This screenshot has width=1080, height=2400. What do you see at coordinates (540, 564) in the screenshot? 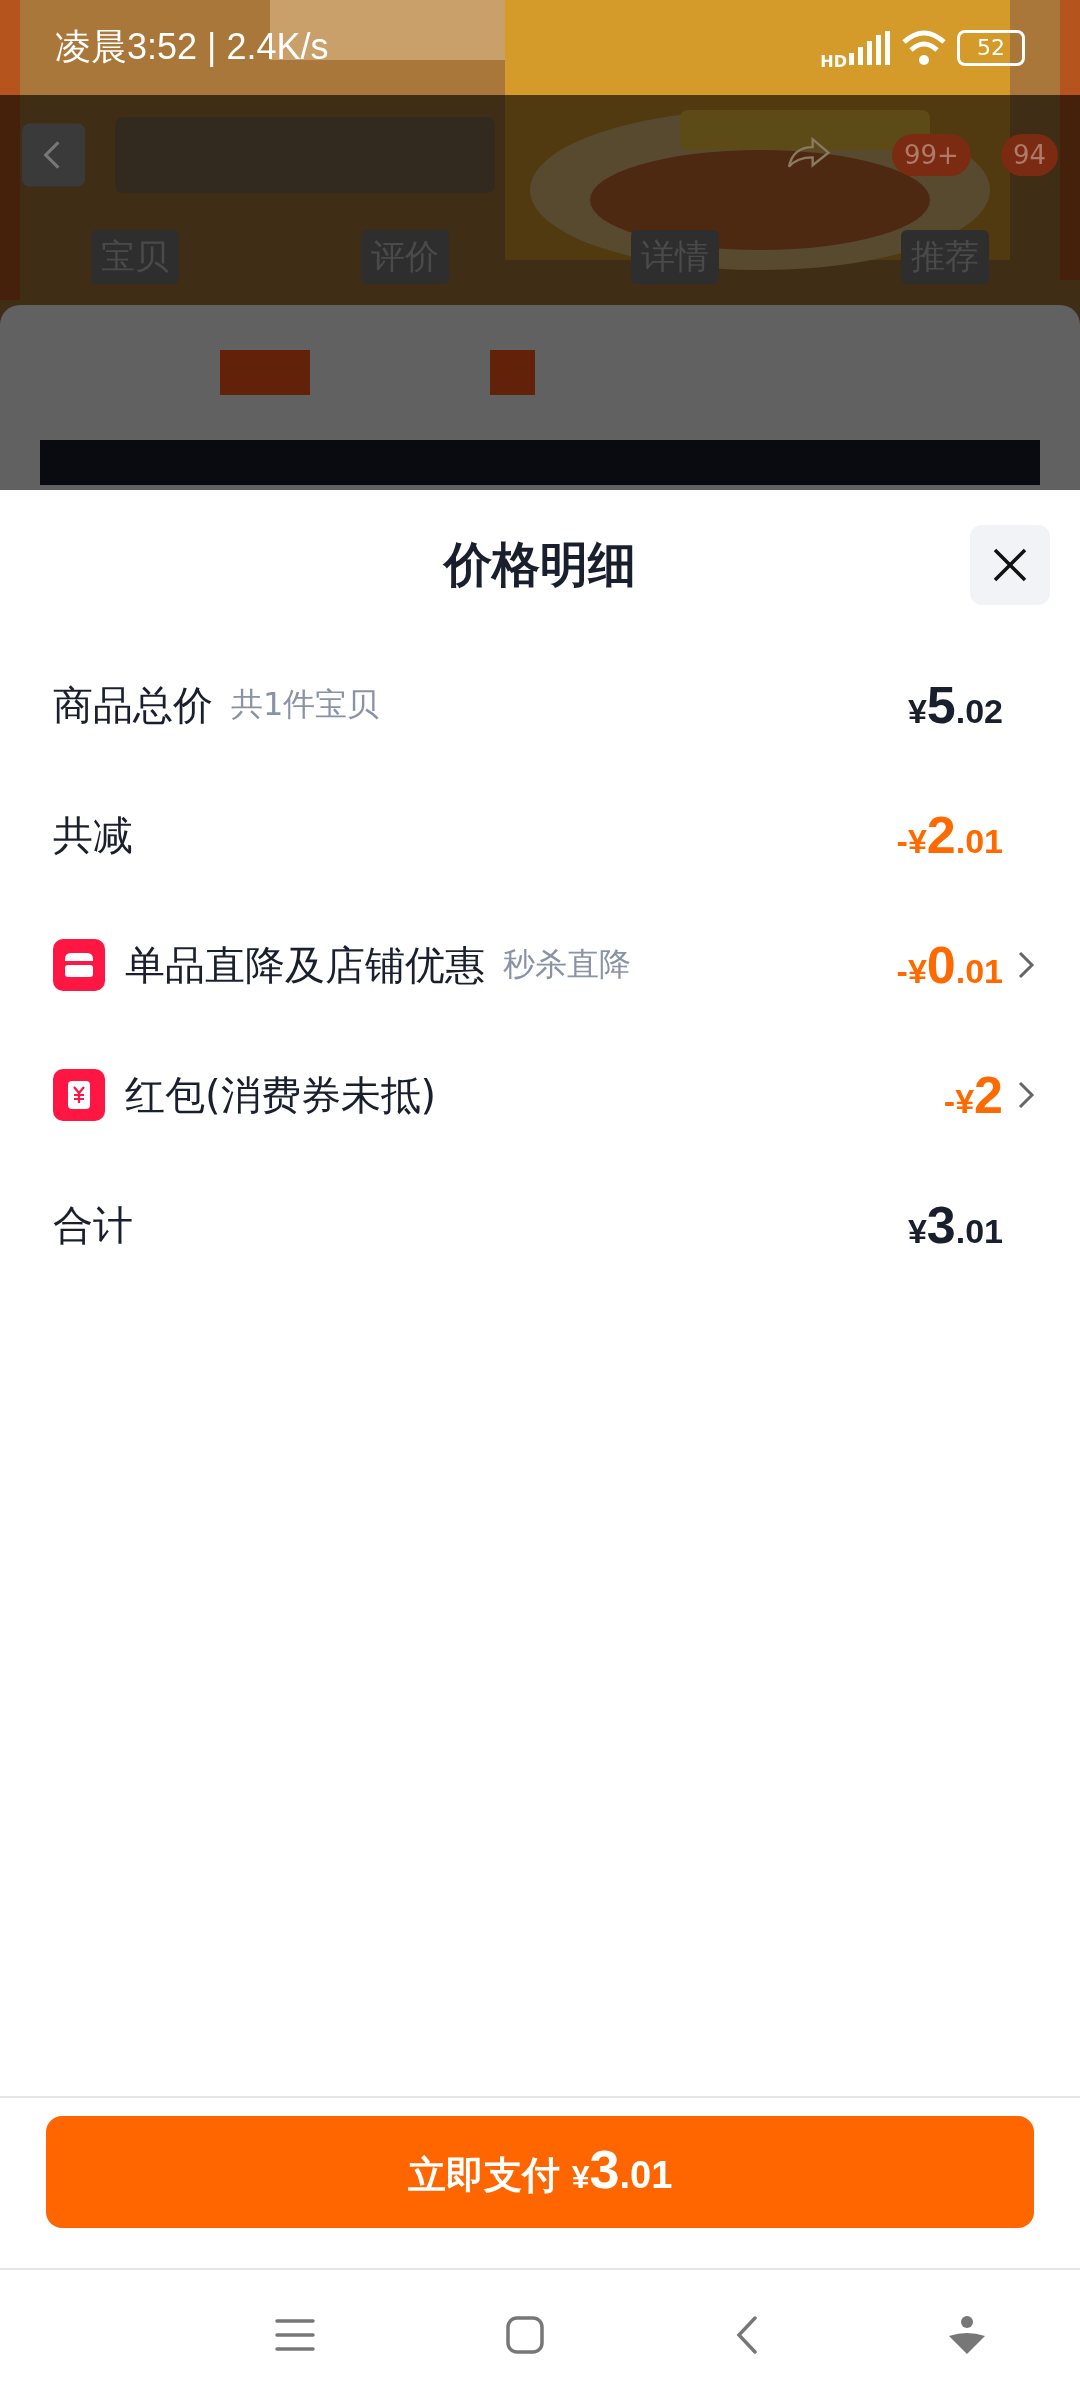
I see `sheet-title: 价格明细` at bounding box center [540, 564].